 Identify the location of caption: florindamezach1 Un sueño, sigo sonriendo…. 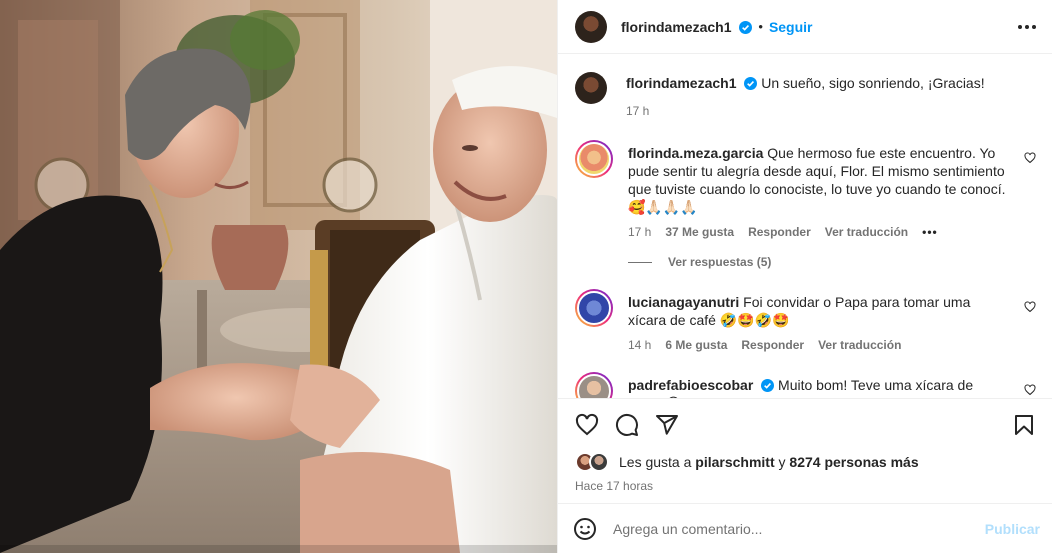
(805, 95).